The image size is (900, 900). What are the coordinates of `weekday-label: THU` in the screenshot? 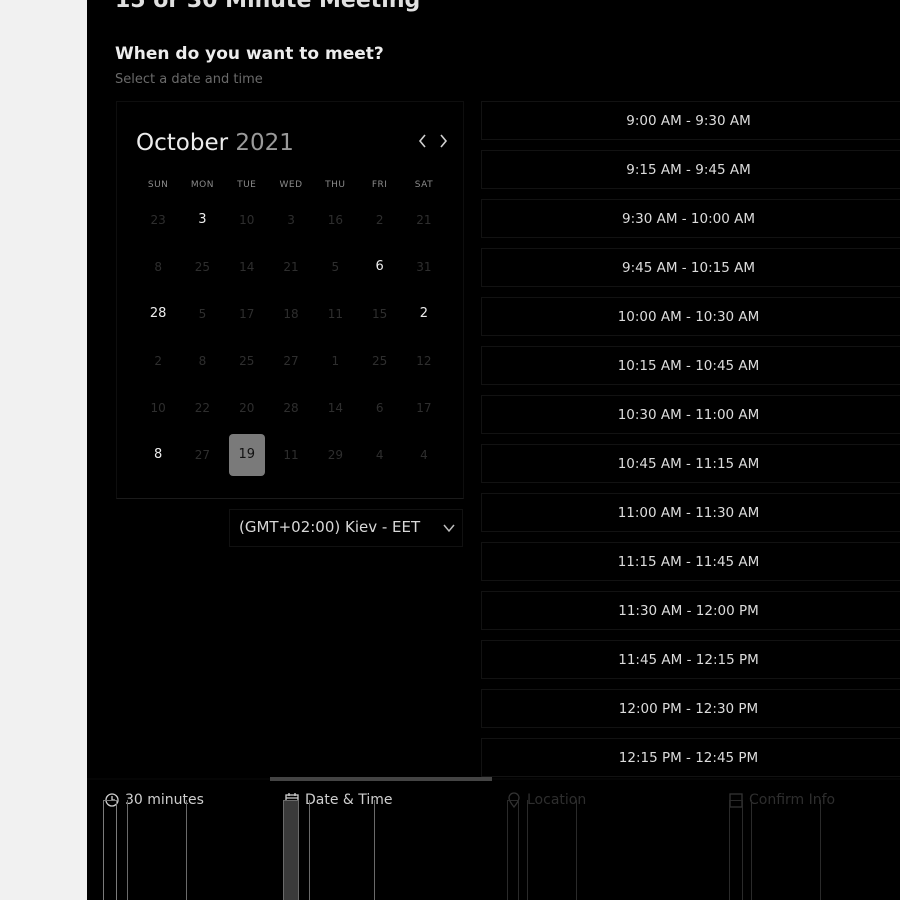 It's located at (335, 185).